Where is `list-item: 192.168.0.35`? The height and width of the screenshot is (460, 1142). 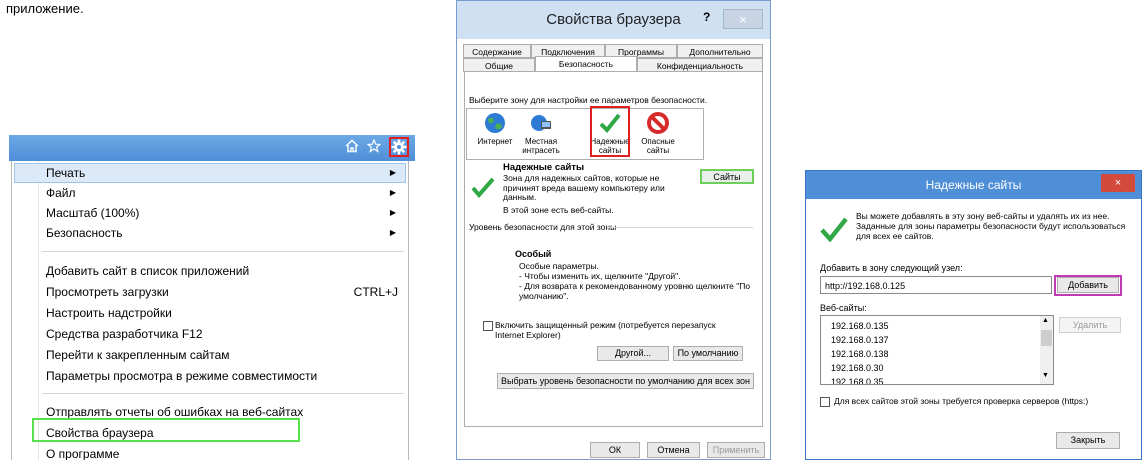 list-item: 192.168.0.35 is located at coordinates (857, 379).